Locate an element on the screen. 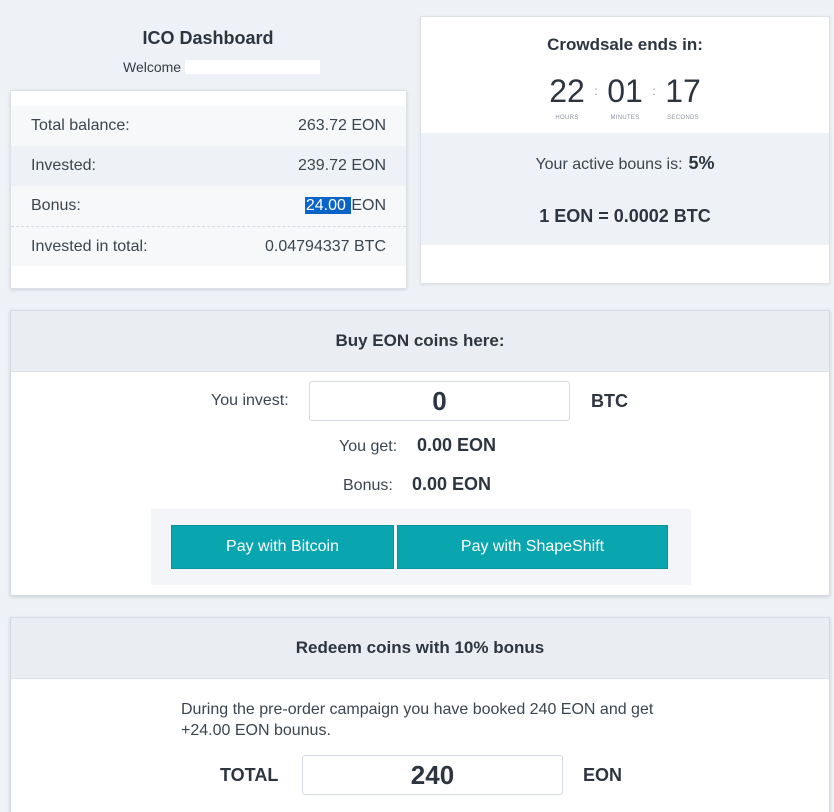  invested-row: Invested: 239.72 EON is located at coordinates (208, 166).